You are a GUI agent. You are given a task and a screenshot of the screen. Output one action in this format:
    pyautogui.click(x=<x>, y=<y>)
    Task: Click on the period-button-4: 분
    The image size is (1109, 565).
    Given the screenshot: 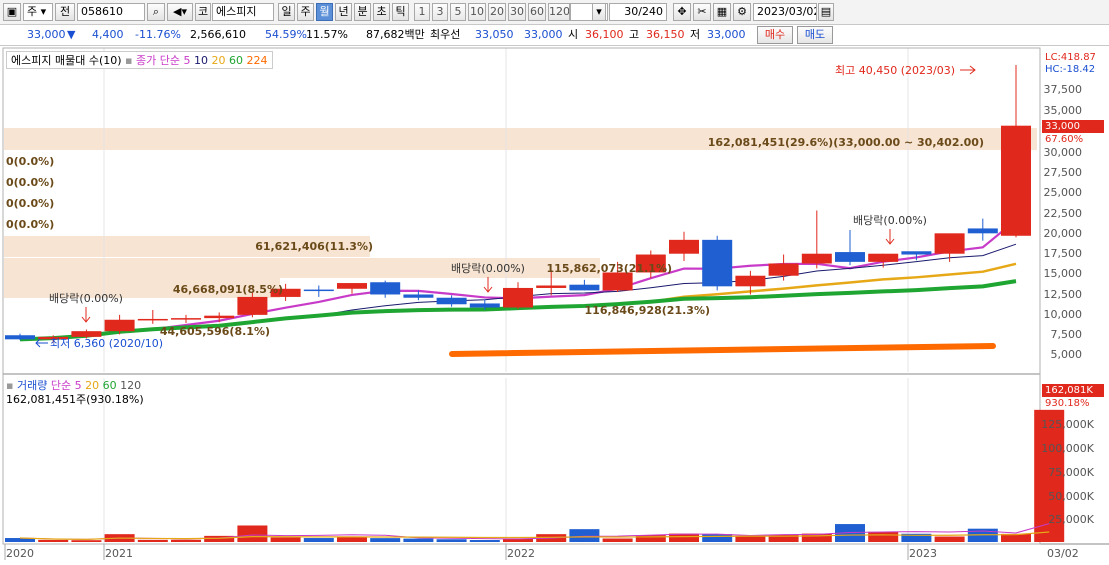 What is the action you would take?
    pyautogui.click(x=362, y=12)
    